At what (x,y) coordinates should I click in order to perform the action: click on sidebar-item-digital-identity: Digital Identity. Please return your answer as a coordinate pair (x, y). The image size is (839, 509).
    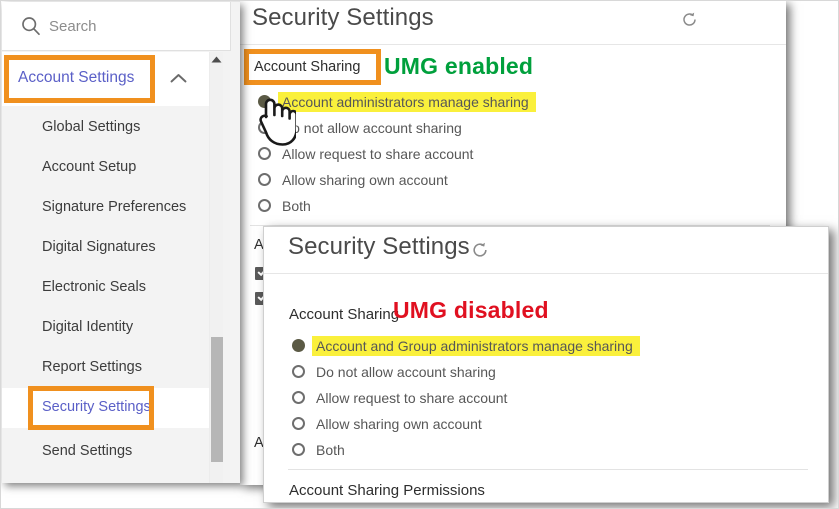
    Looking at the image, I should click on (105, 328).